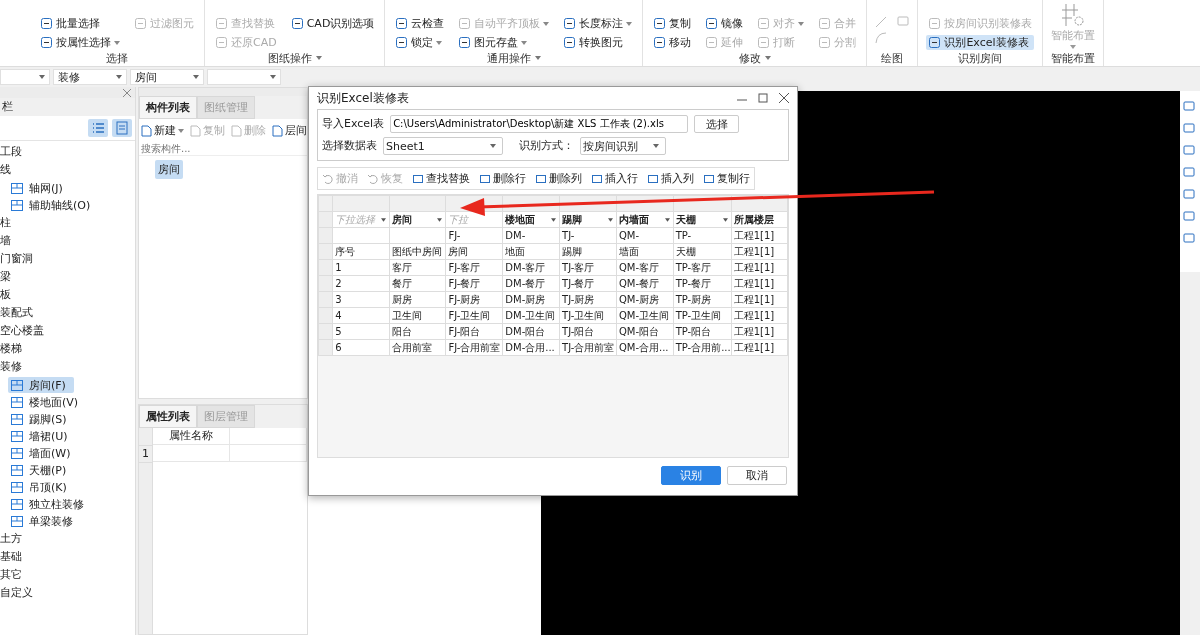 This screenshot has height=635, width=1200. What do you see at coordinates (43, 453) in the screenshot?
I see `tree-item: 墙面(W)` at bounding box center [43, 453].